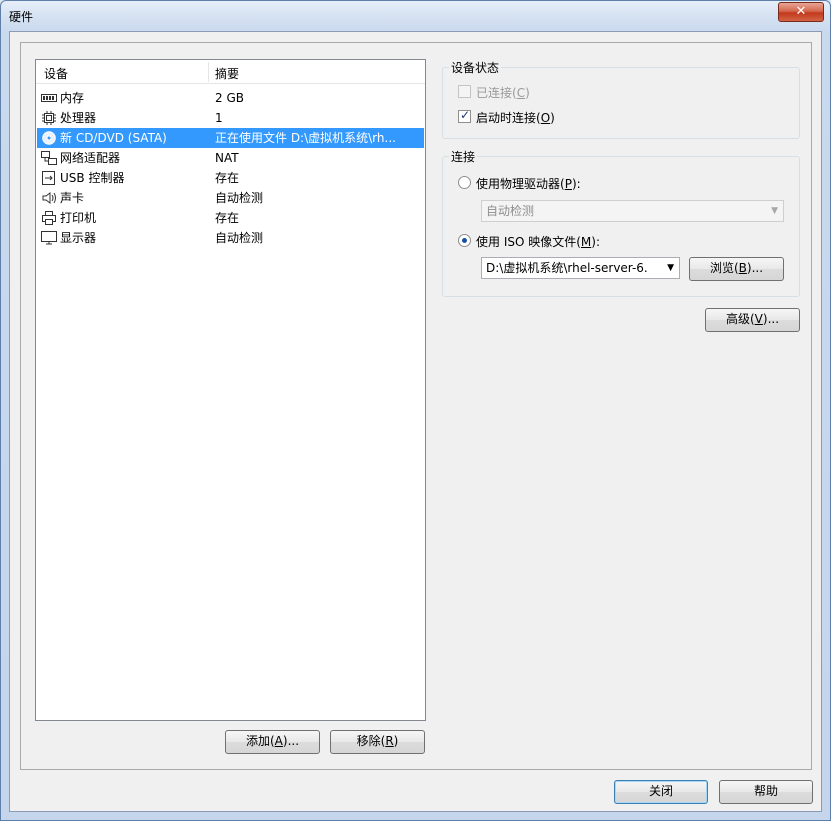 The width and height of the screenshot is (831, 821). Describe the element at coordinates (567, 268) in the screenshot. I see `iso-path-value: D:\虚拟机系统\rhel-server-6.` at that location.